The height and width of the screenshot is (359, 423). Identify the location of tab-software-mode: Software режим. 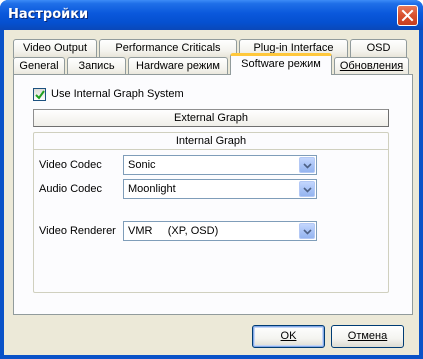
(281, 64).